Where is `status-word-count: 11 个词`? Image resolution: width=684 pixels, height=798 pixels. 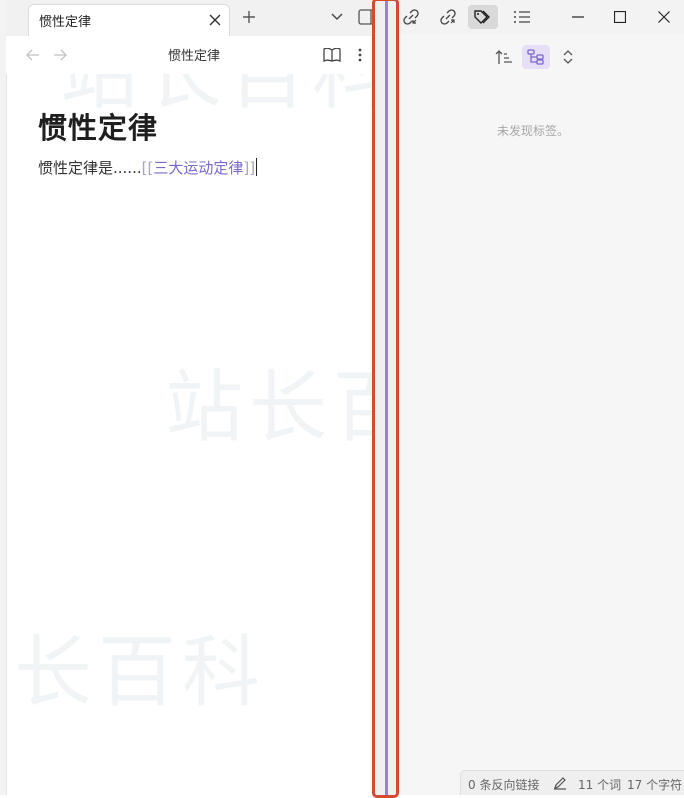
status-word-count: 11 个词 is located at coordinates (600, 785).